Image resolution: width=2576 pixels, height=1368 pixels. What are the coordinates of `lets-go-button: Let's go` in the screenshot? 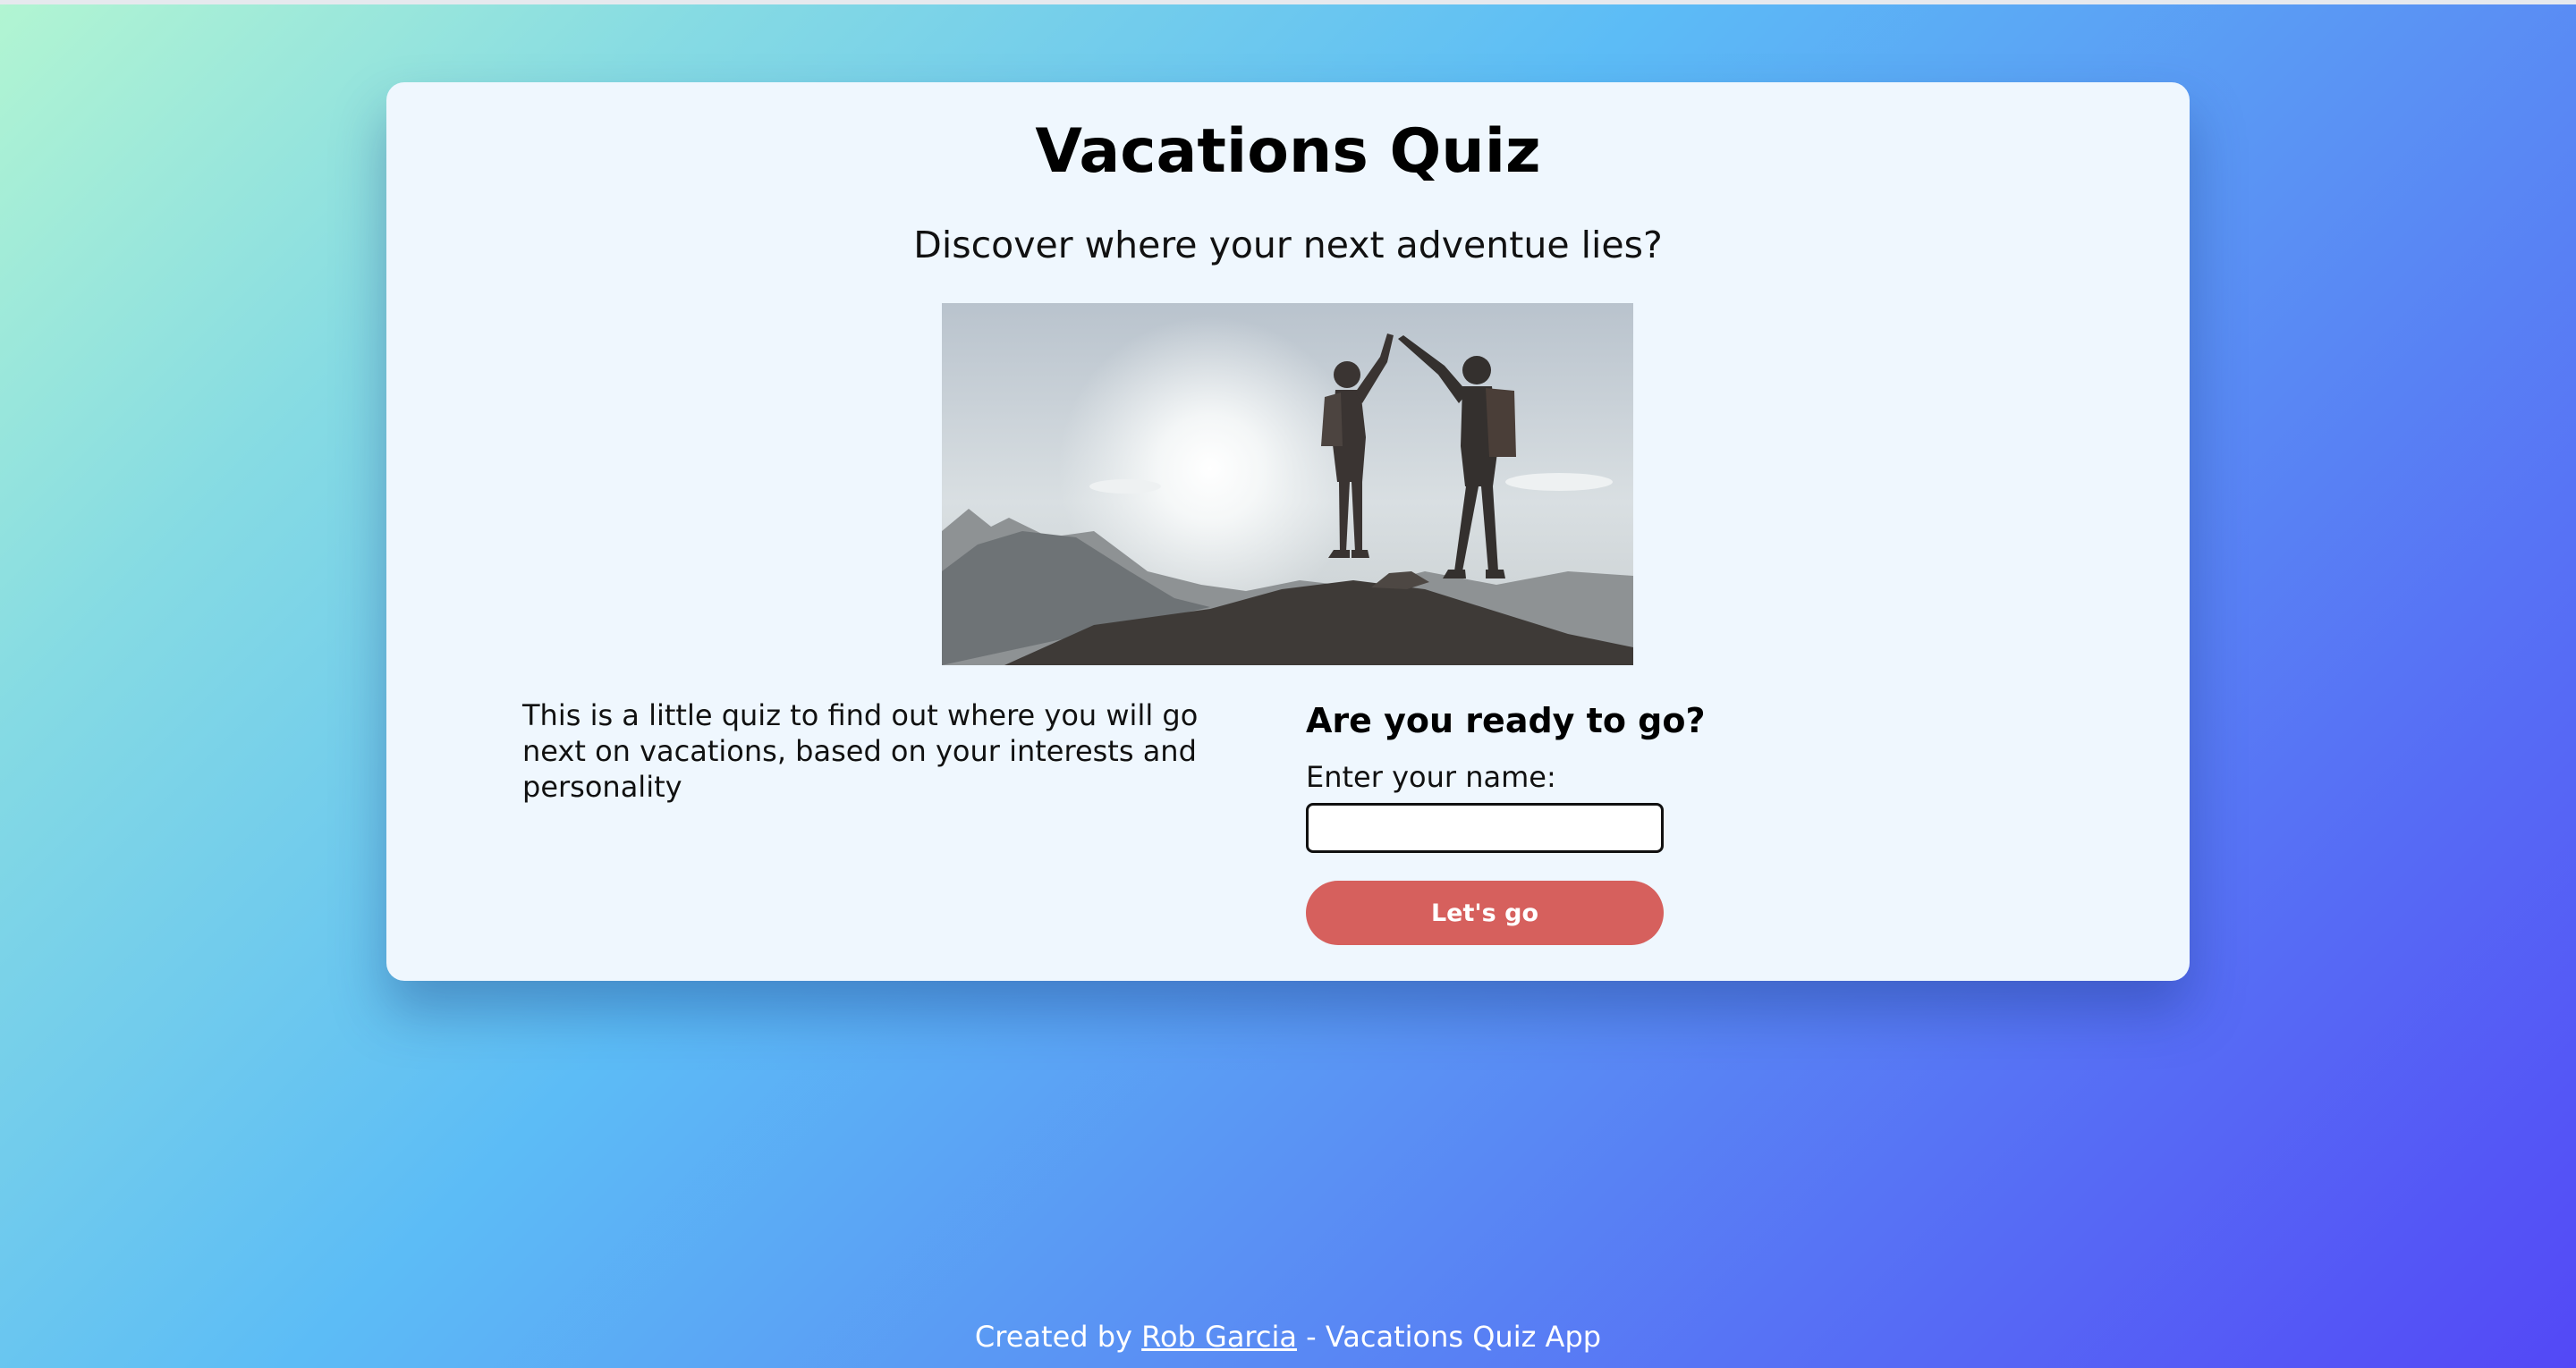 It's located at (1485, 913).